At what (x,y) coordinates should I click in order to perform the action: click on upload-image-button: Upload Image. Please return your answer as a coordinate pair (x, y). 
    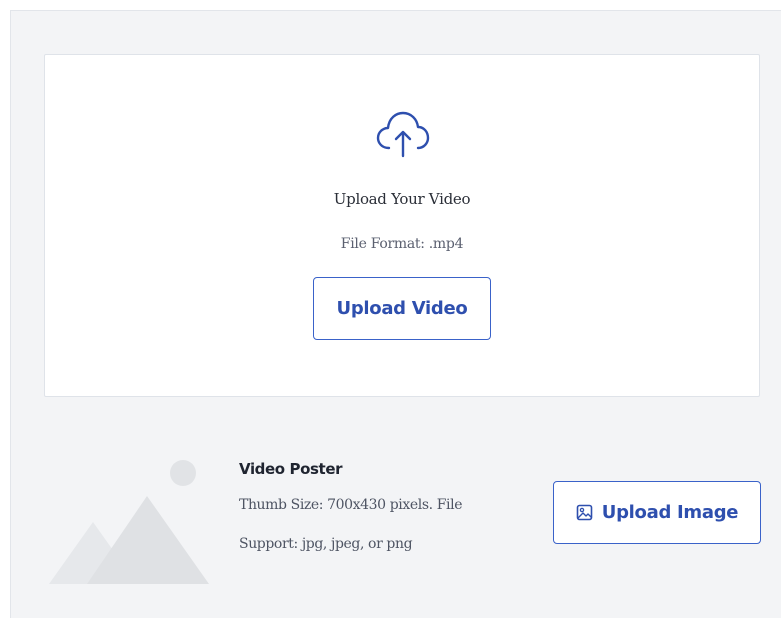
    Looking at the image, I should click on (657, 512).